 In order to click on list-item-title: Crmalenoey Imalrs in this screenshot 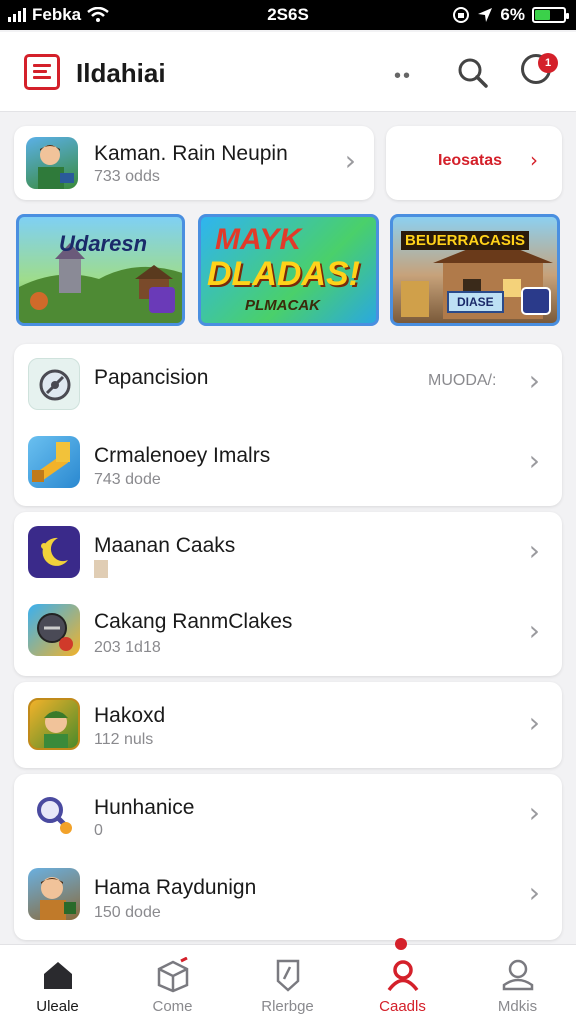, I will do `click(182, 455)`.